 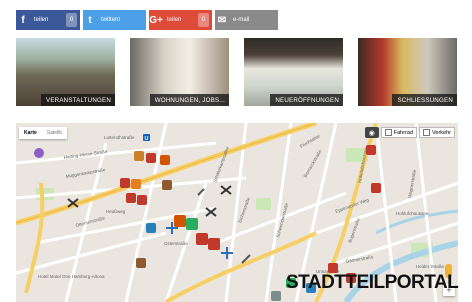 What do you see at coordinates (407, 72) in the screenshot?
I see `tile-closings: SCHLIESSUNGEN` at bounding box center [407, 72].